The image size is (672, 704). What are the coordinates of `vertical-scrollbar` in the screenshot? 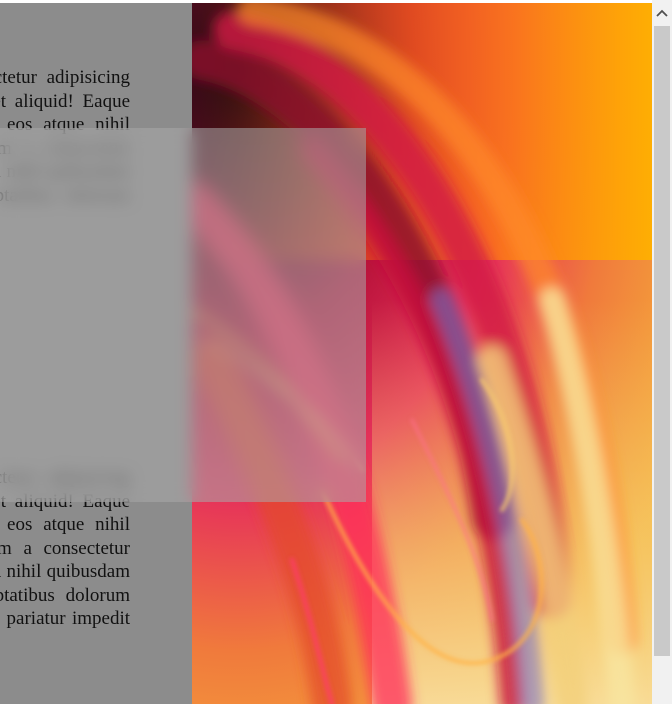 It's located at (662, 352).